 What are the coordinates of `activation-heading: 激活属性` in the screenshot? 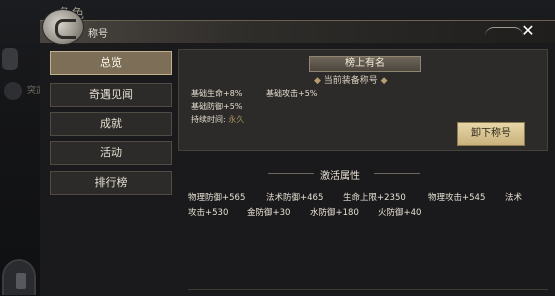 It's located at (340, 176).